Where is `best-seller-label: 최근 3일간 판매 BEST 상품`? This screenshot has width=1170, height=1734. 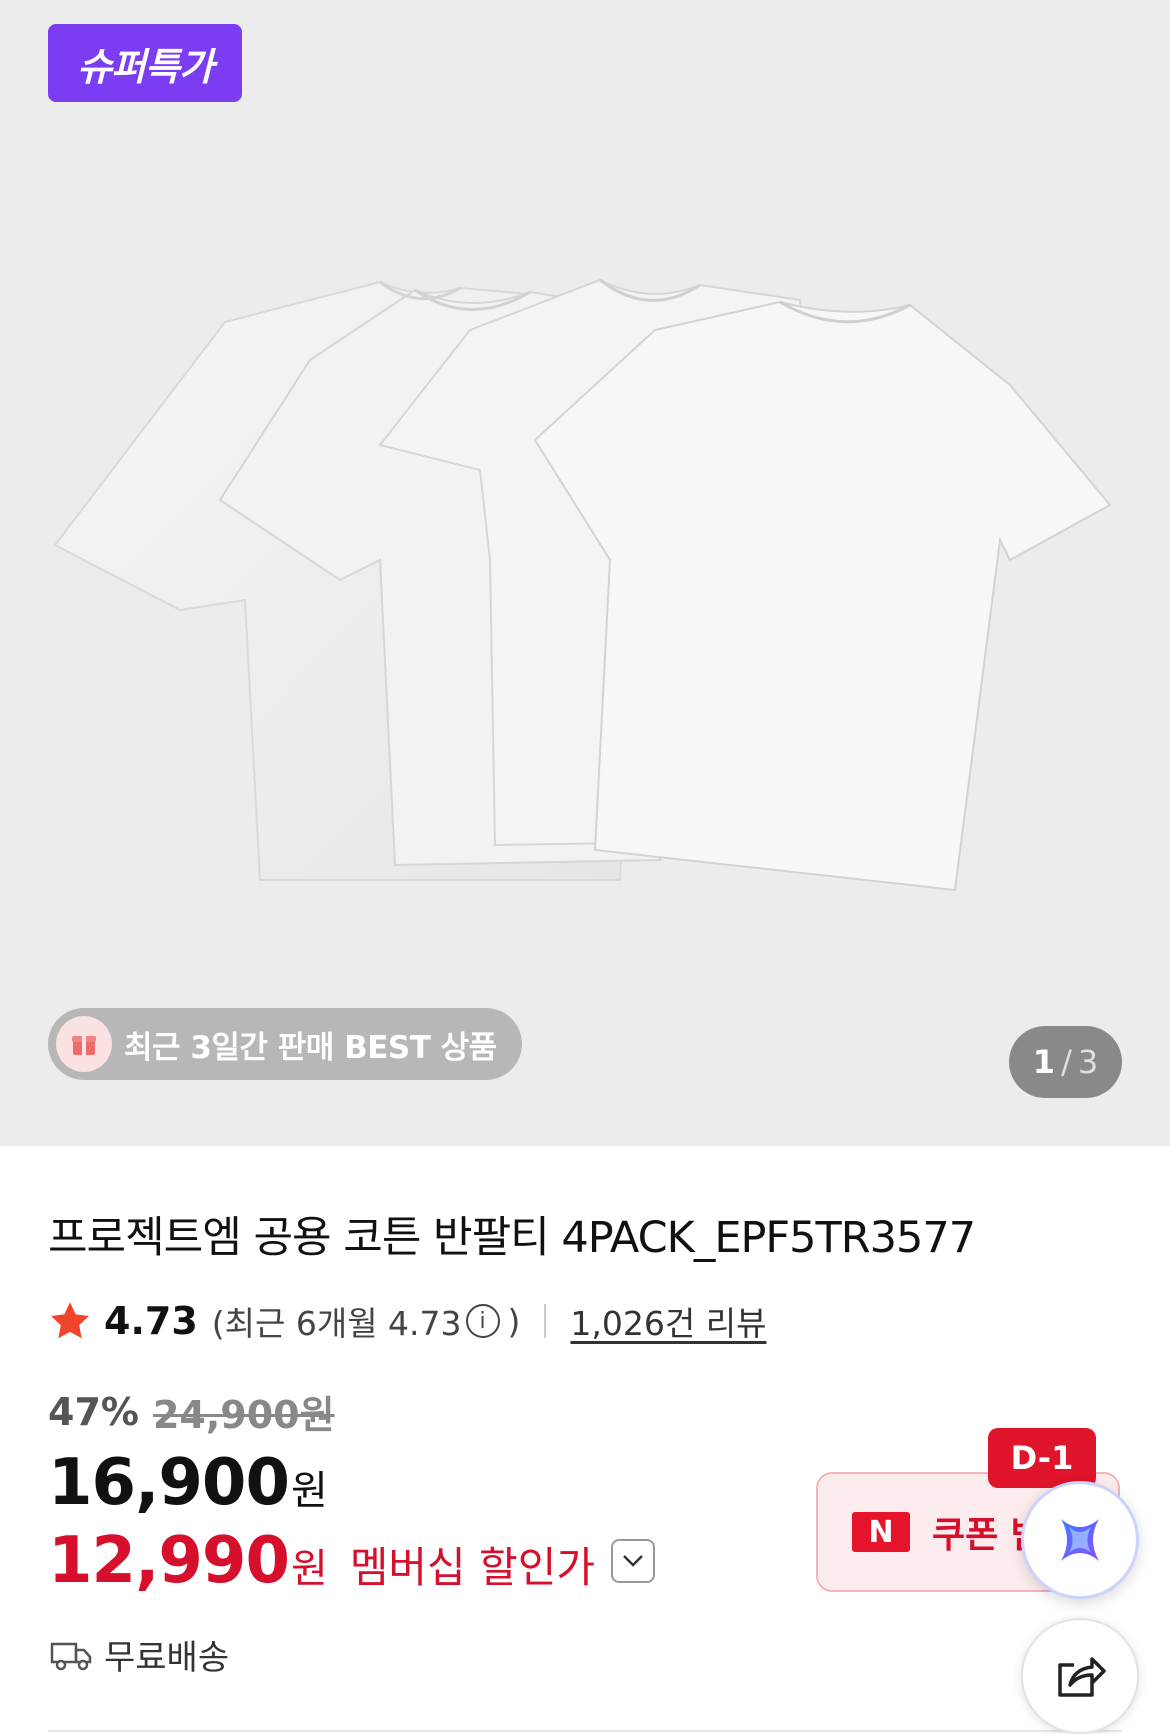 best-seller-label: 최근 3일간 판매 BEST 상품 is located at coordinates (310, 1047).